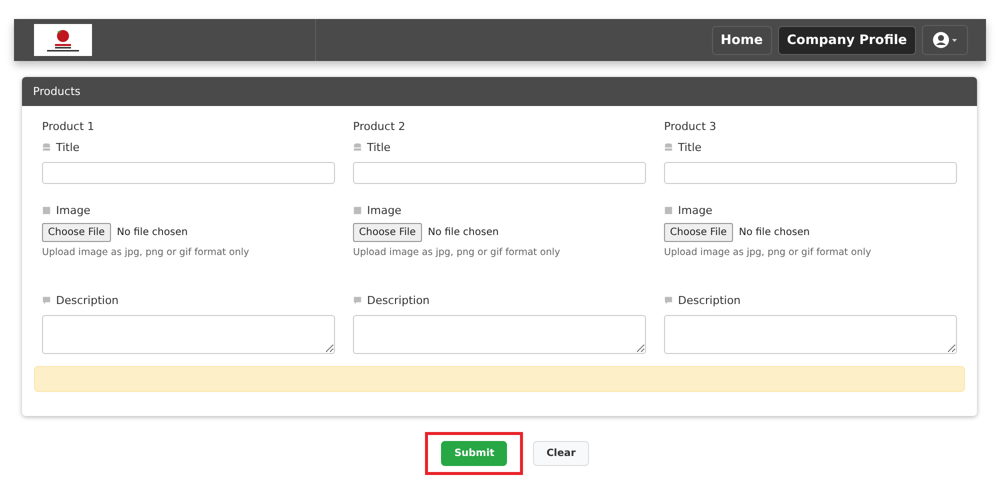  I want to click on user-icon, so click(941, 40).